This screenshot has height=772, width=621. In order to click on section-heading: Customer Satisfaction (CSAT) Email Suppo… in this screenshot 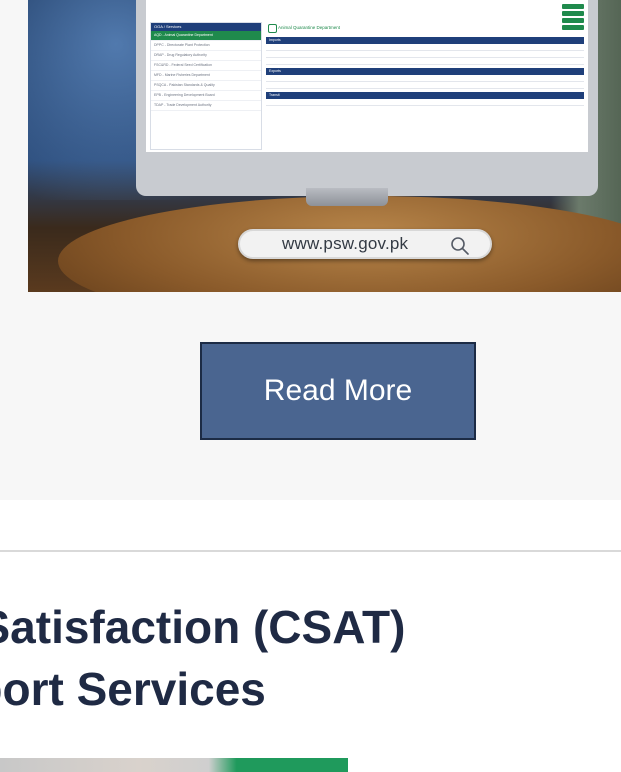, I will do `click(202, 658)`.